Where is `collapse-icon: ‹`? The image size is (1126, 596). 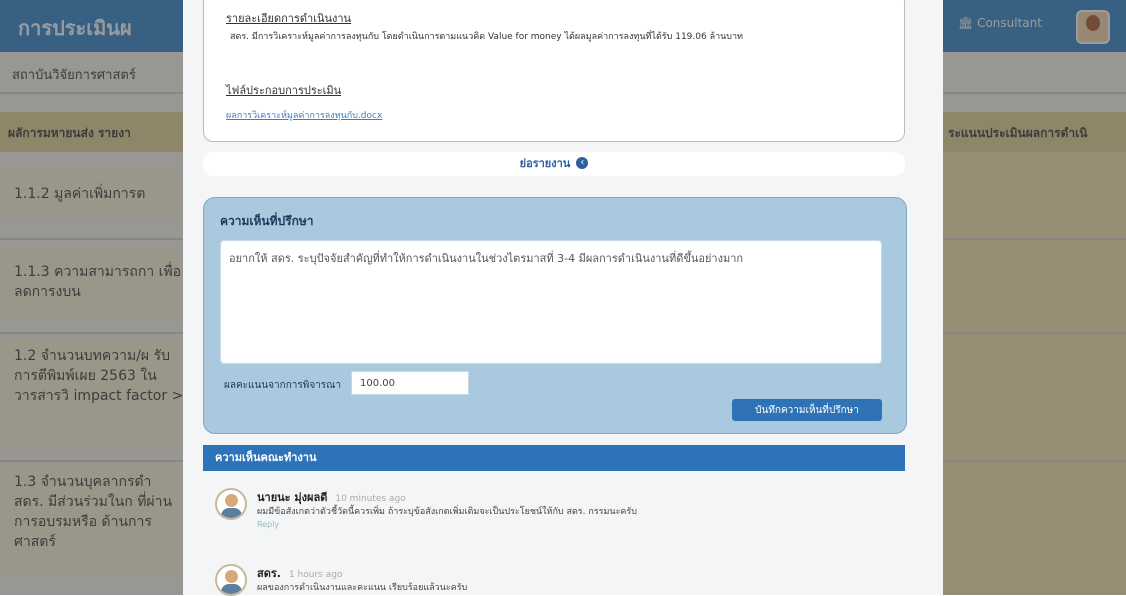
collapse-icon: ‹ is located at coordinates (582, 162).